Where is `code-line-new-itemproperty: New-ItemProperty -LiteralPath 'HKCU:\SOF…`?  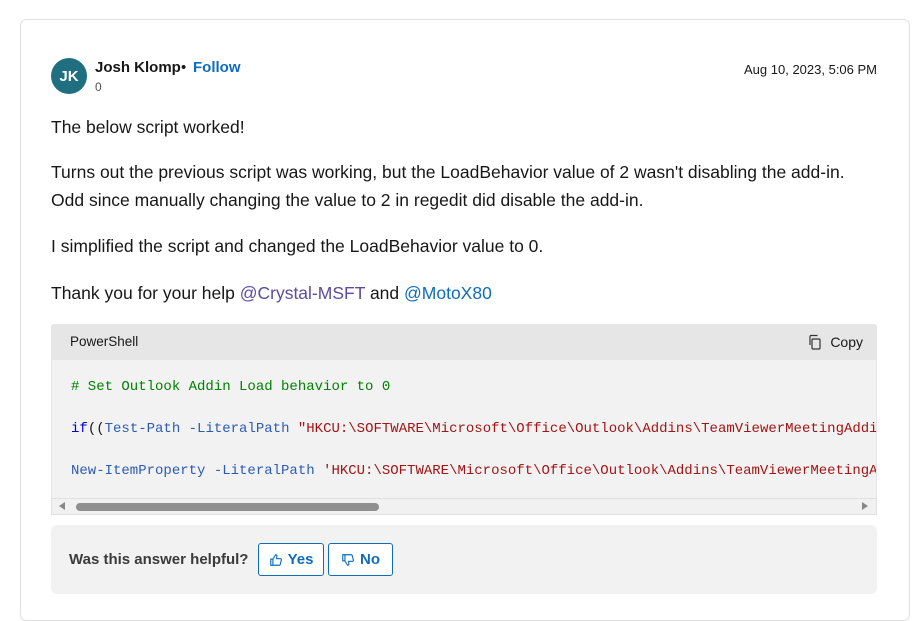 code-line-new-itemproperty: New-ItemProperty -LiteralPath 'HKCU:\SOF… is located at coordinates (474, 471).